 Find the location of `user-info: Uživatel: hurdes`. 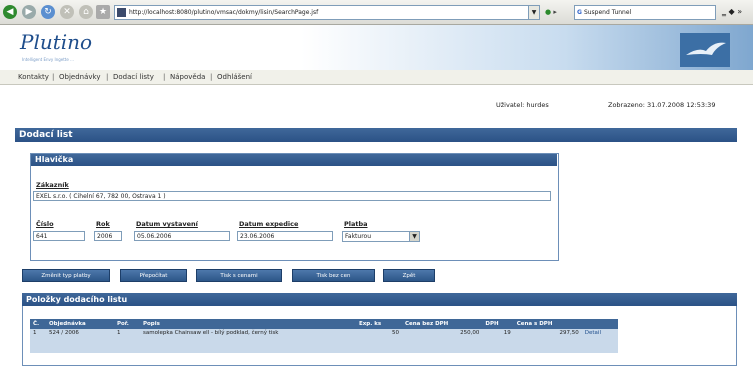

user-info: Uživatel: hurdes is located at coordinates (522, 105).